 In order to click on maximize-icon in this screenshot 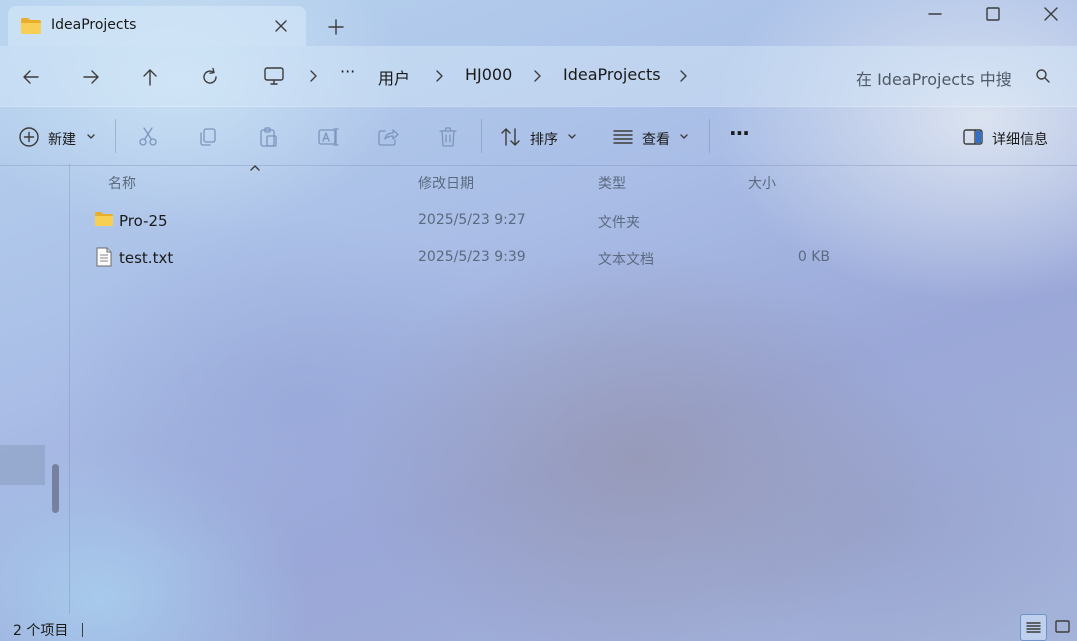, I will do `click(993, 14)`.